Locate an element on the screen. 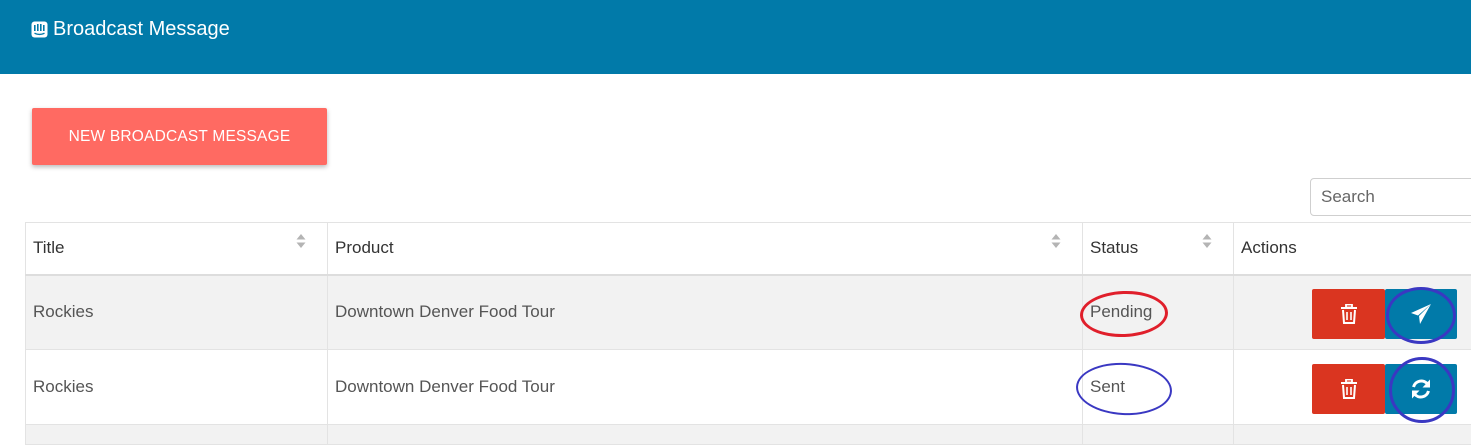 The width and height of the screenshot is (1471, 445). send-icon is located at coordinates (1421, 314).